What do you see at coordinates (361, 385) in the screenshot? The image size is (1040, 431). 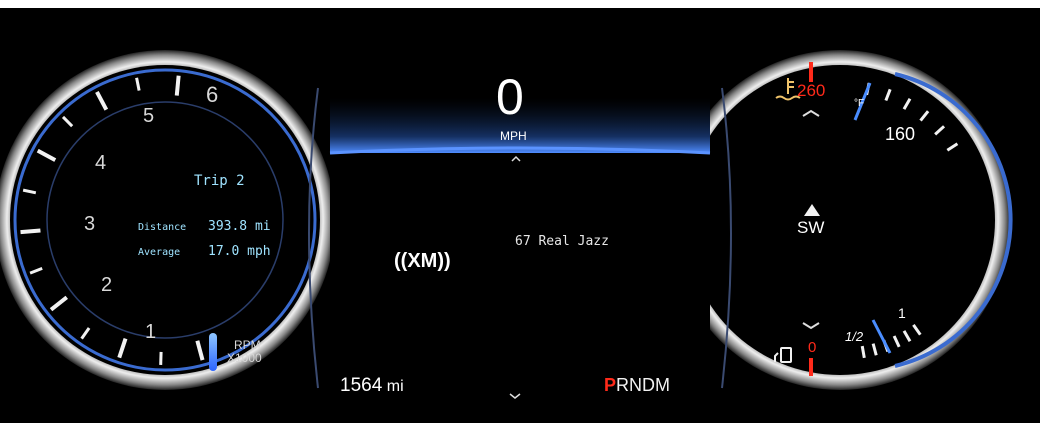 I see `odometer-value: 1564` at bounding box center [361, 385].